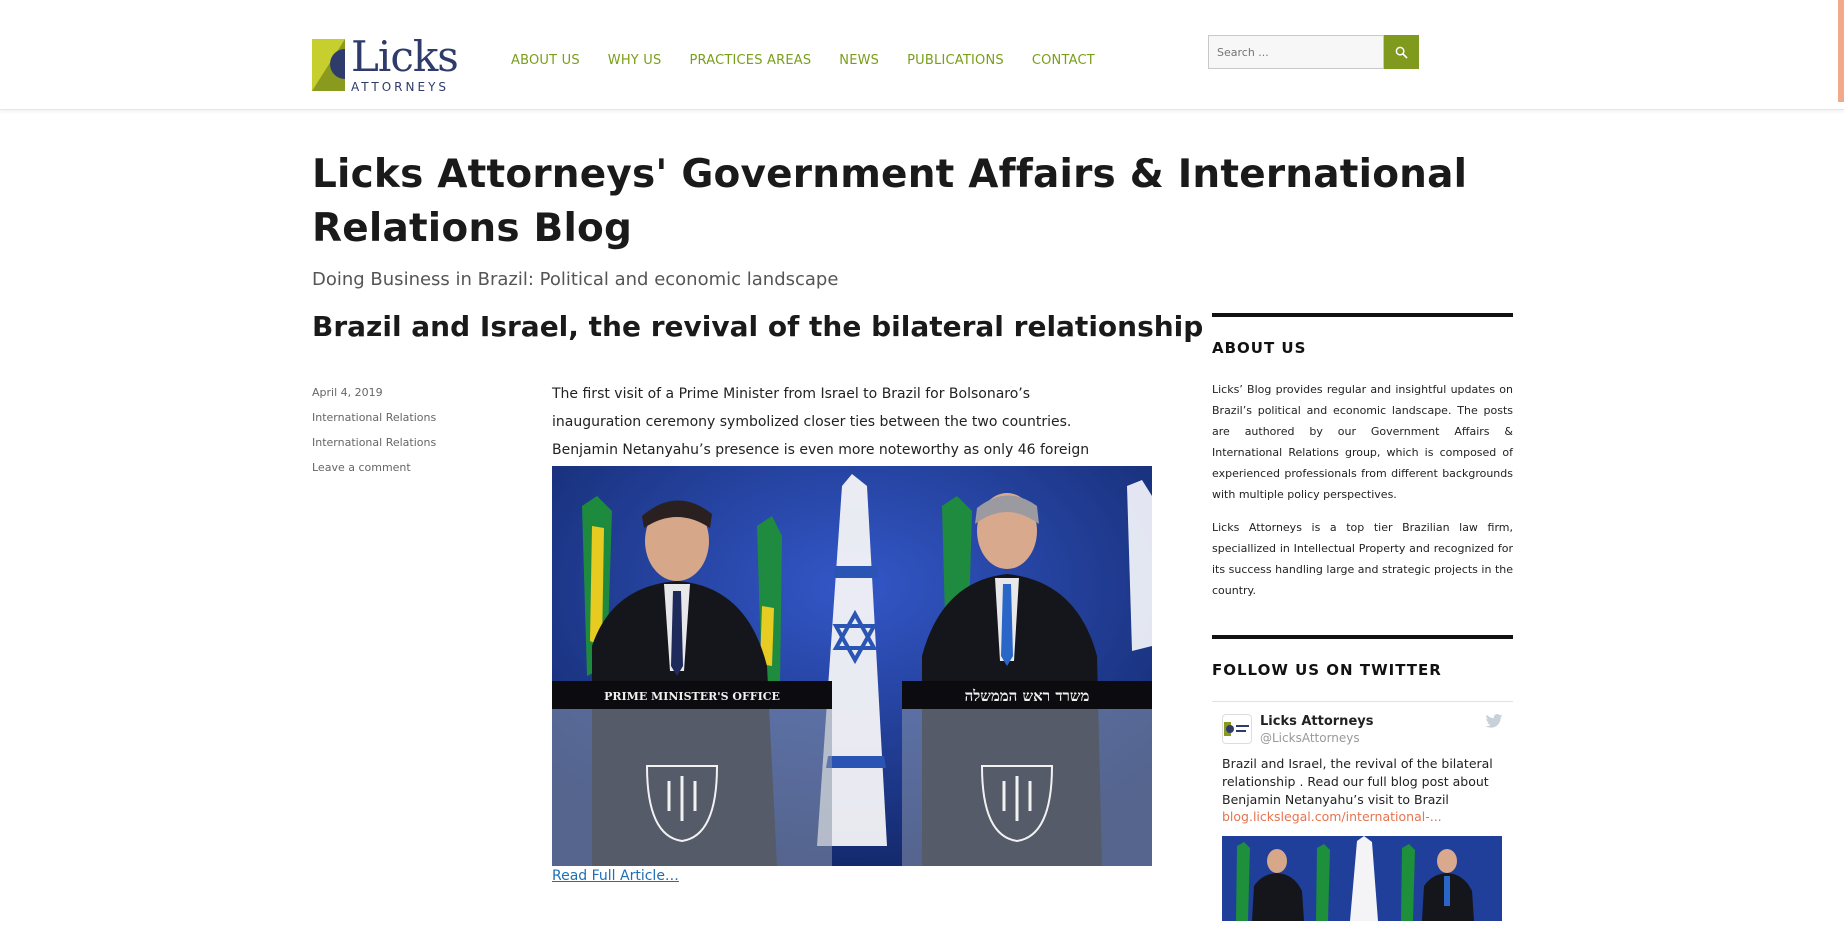  I want to click on leave-comment-link: Leave a comment, so click(374, 467).